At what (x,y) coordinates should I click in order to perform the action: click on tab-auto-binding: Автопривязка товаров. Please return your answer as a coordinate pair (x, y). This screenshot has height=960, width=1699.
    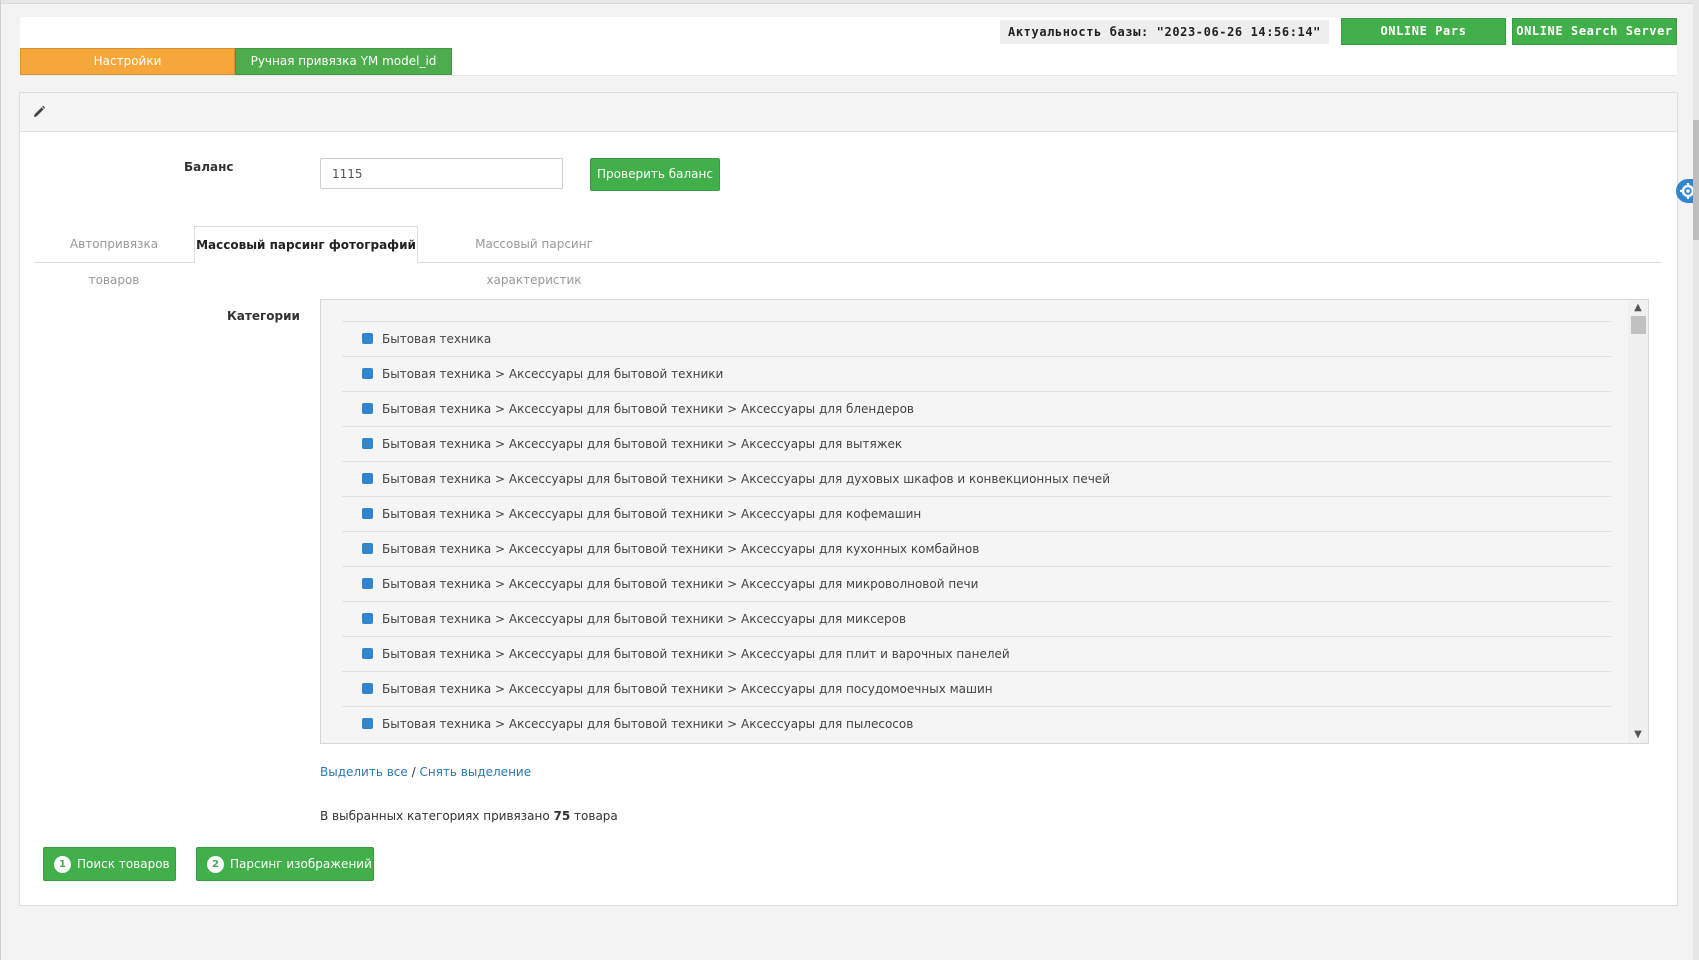
    Looking at the image, I should click on (114, 256).